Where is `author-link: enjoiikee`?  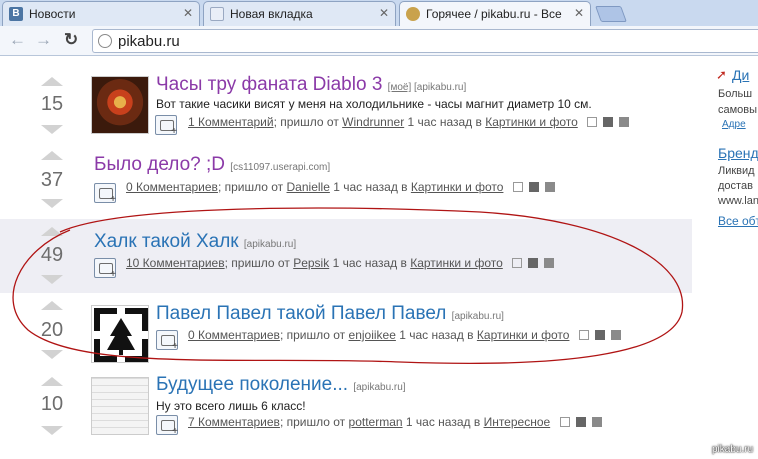
author-link: enjoiikee is located at coordinates (372, 335).